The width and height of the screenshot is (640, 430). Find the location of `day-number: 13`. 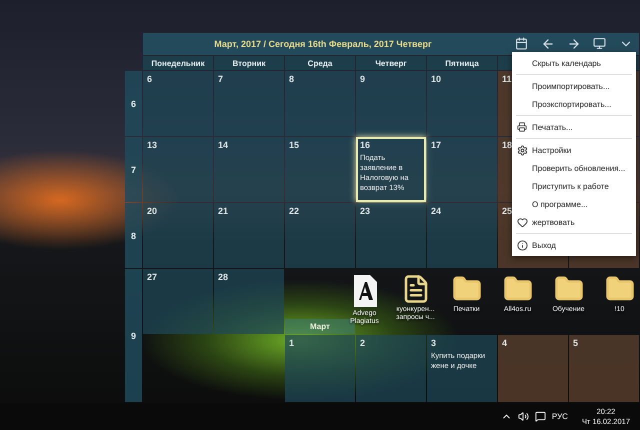

day-number: 13 is located at coordinates (152, 145).